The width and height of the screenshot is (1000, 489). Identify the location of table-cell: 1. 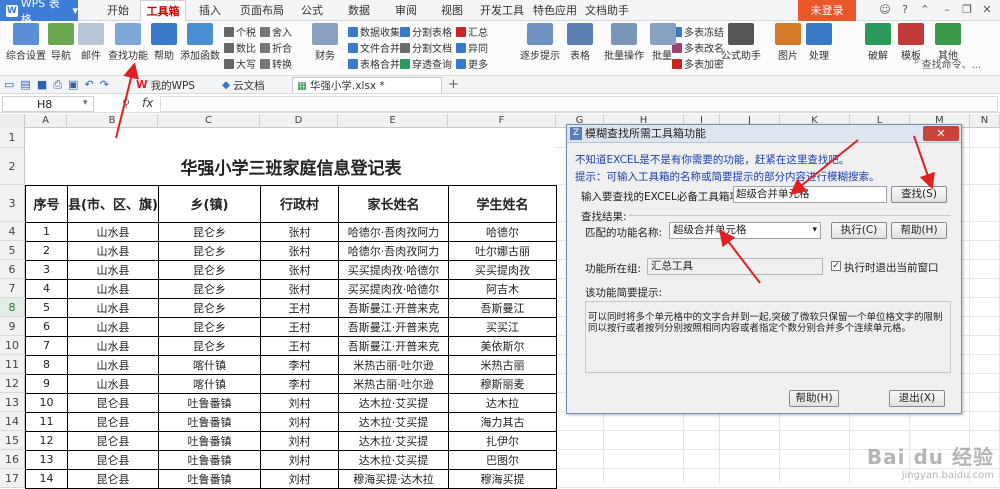
(46, 231).